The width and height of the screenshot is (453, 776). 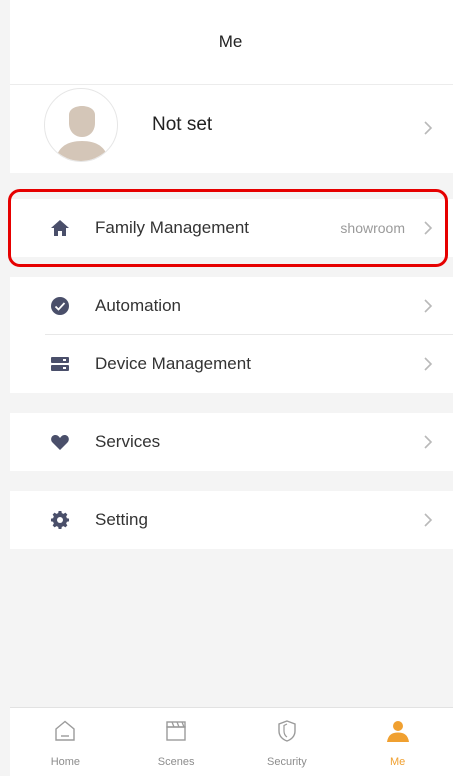 I want to click on person-icon, so click(x=398, y=731).